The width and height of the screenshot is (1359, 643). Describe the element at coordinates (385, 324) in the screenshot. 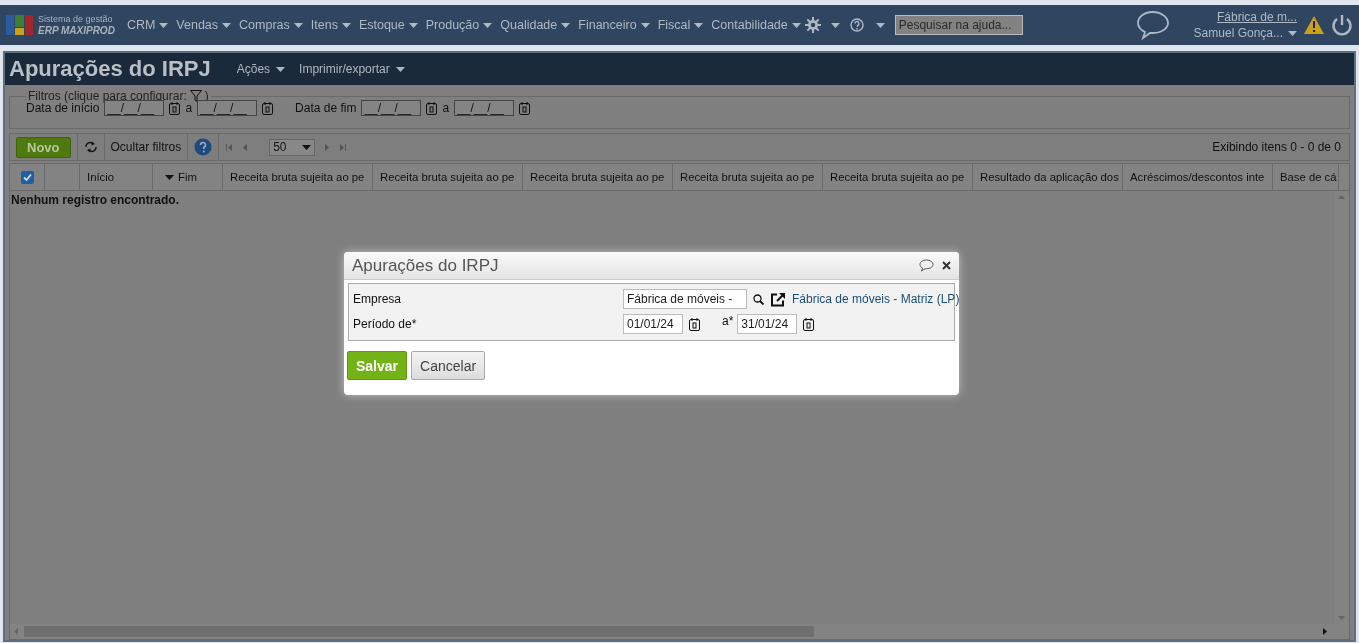

I see `field-label: Período de*` at that location.